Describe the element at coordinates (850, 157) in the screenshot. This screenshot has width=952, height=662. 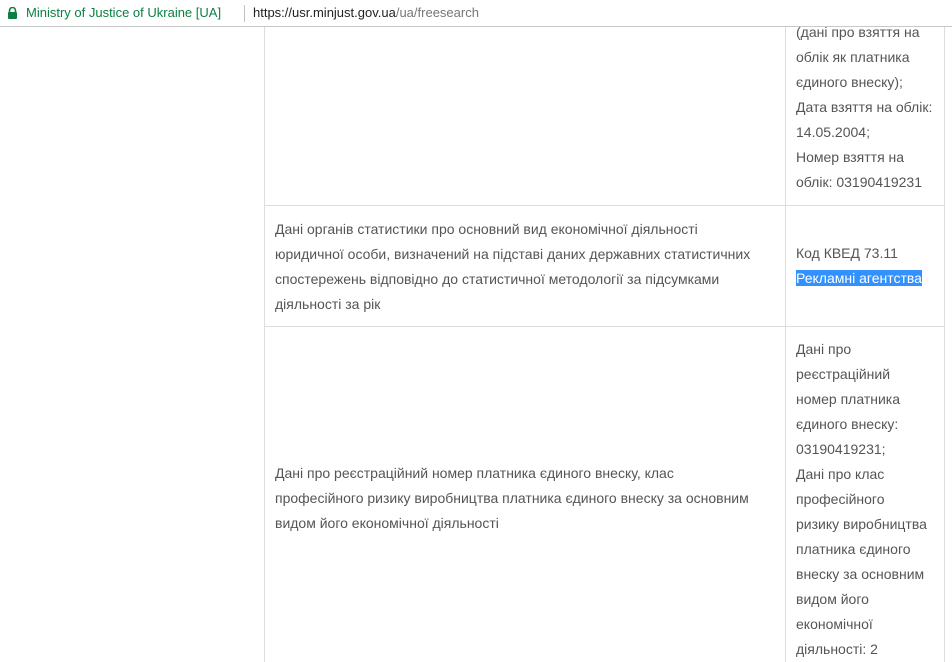
I see `value-line: Номер взяття на` at that location.